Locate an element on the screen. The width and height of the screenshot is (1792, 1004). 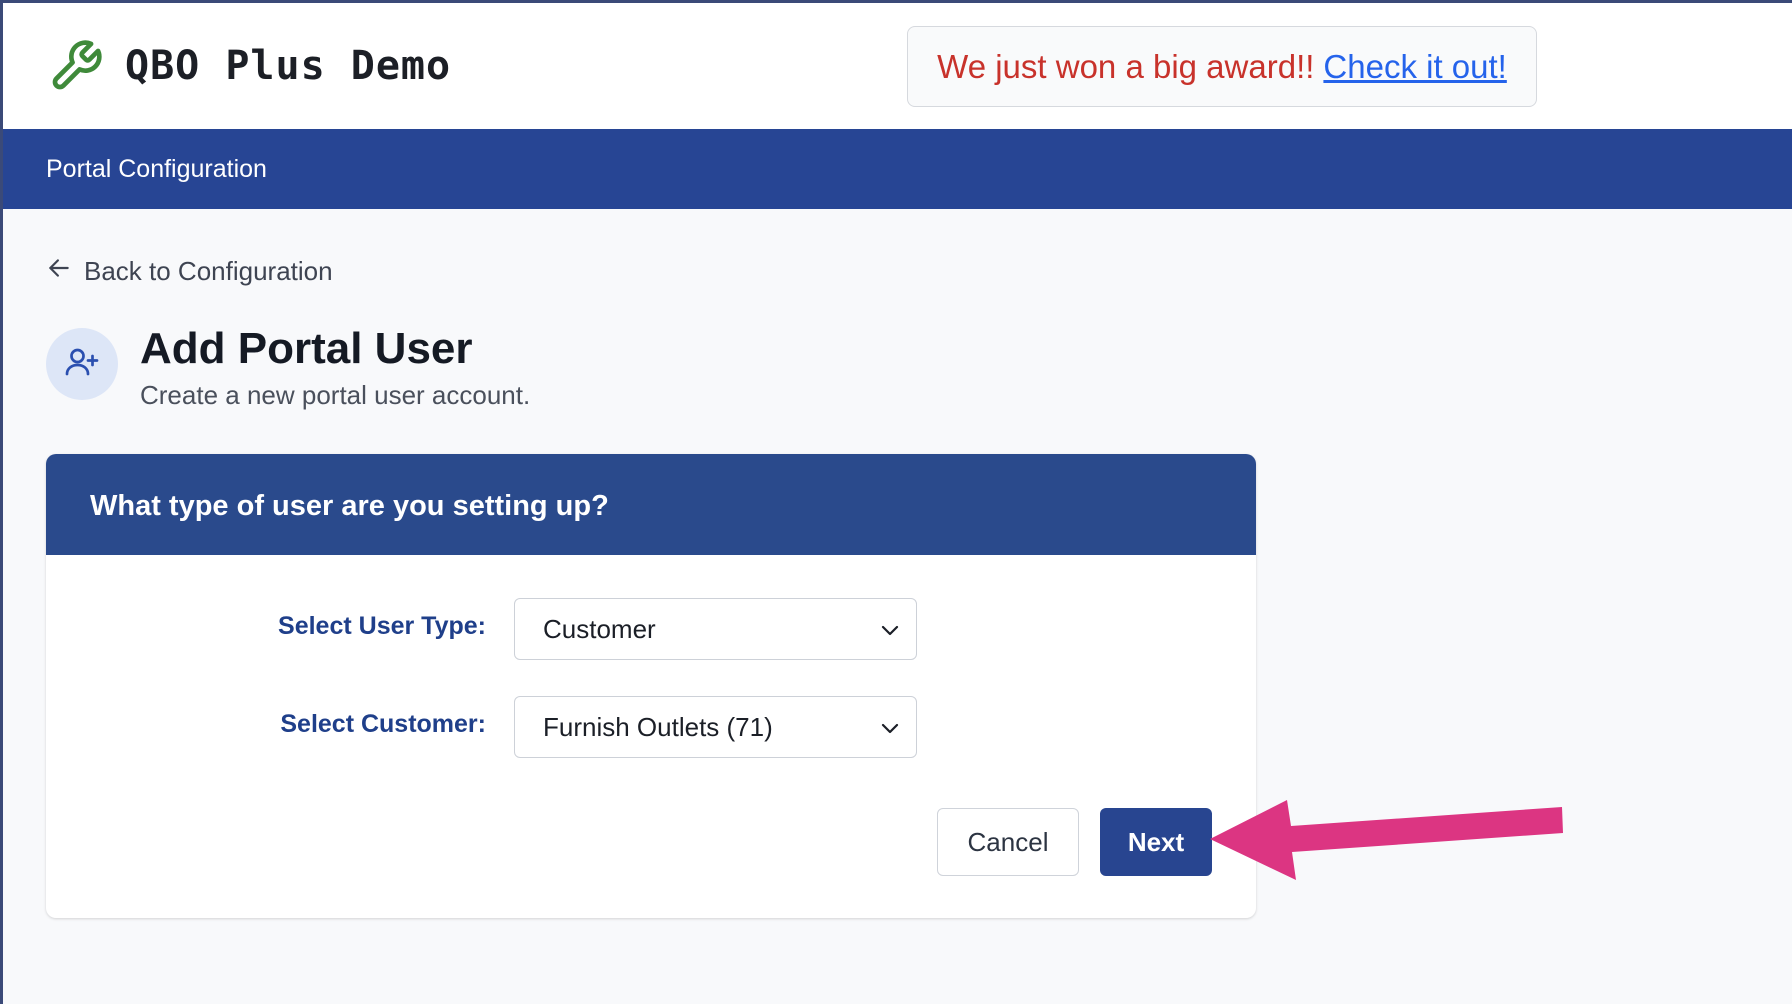
customer-label: Select Customer: is located at coordinates (383, 724).